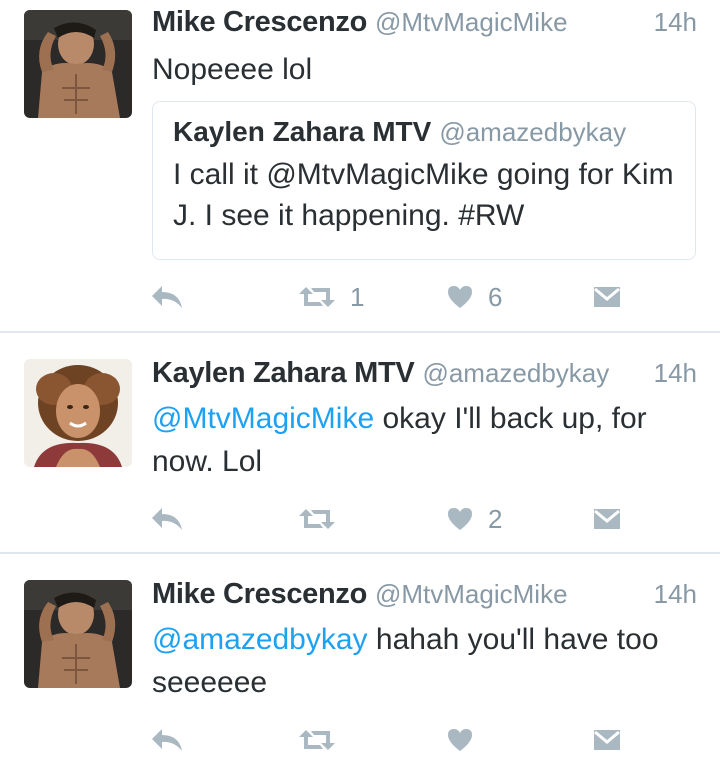 This screenshot has width=720, height=769. What do you see at coordinates (495, 518) in the screenshot?
I see `like-count: 2` at bounding box center [495, 518].